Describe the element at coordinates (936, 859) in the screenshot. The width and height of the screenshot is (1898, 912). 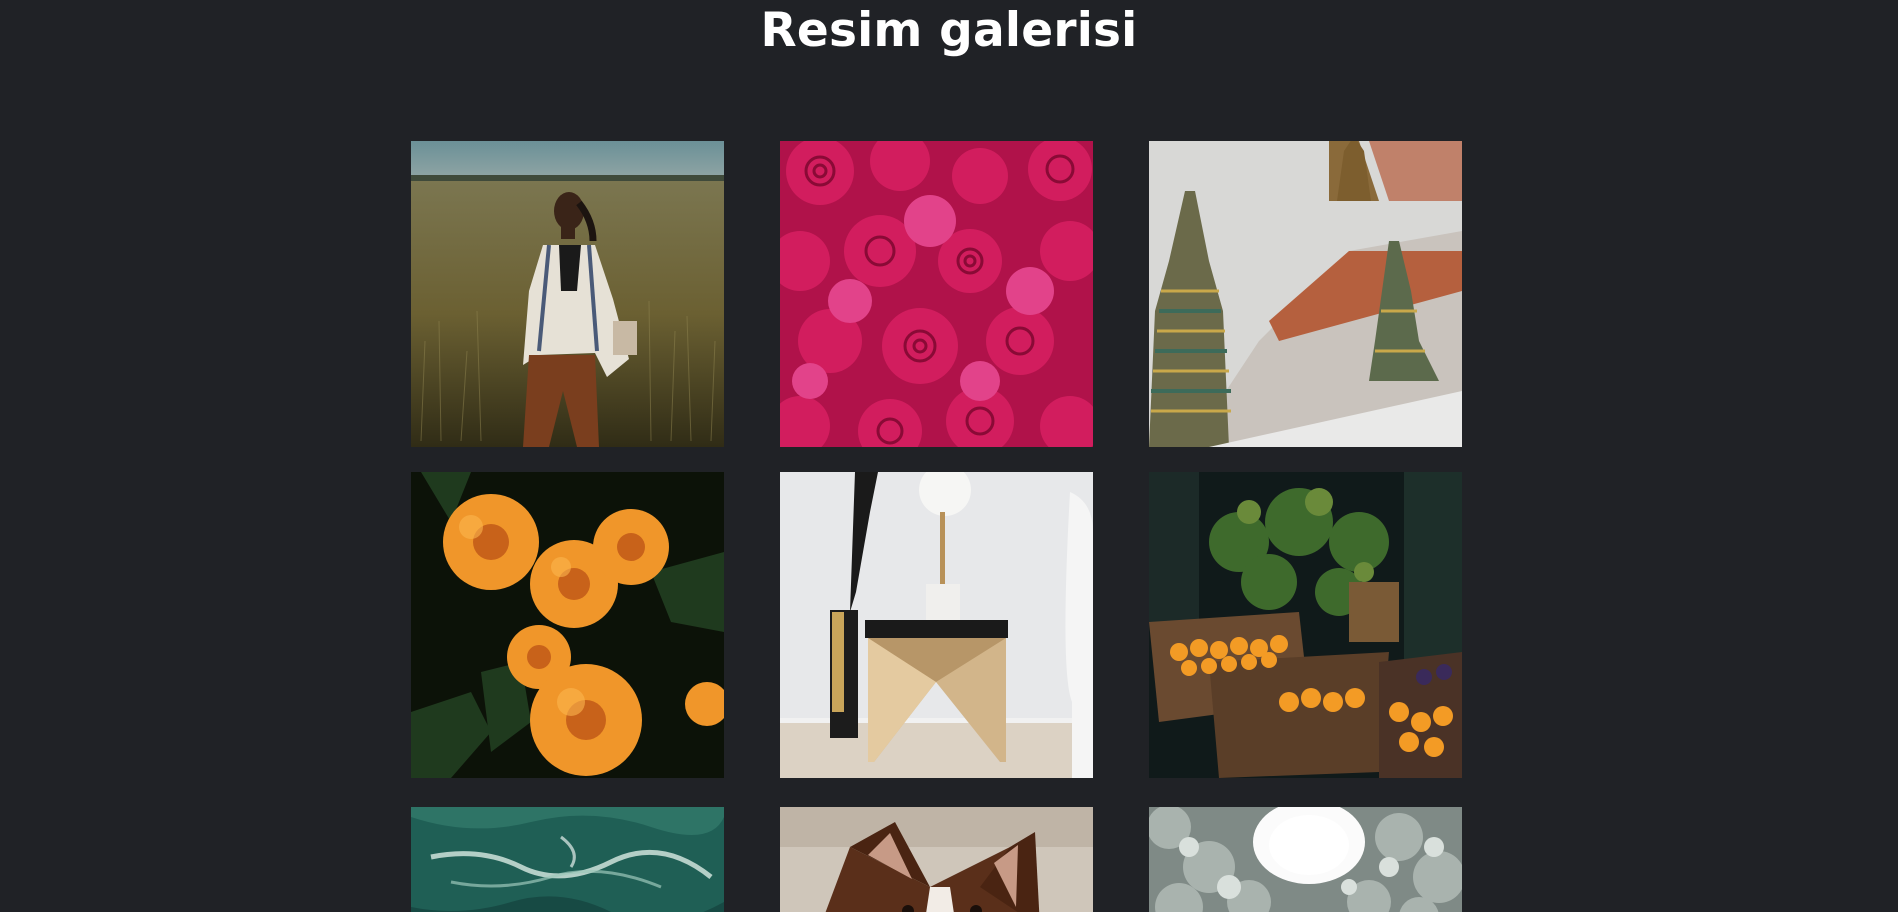
I see `gallery-image-dog` at that location.